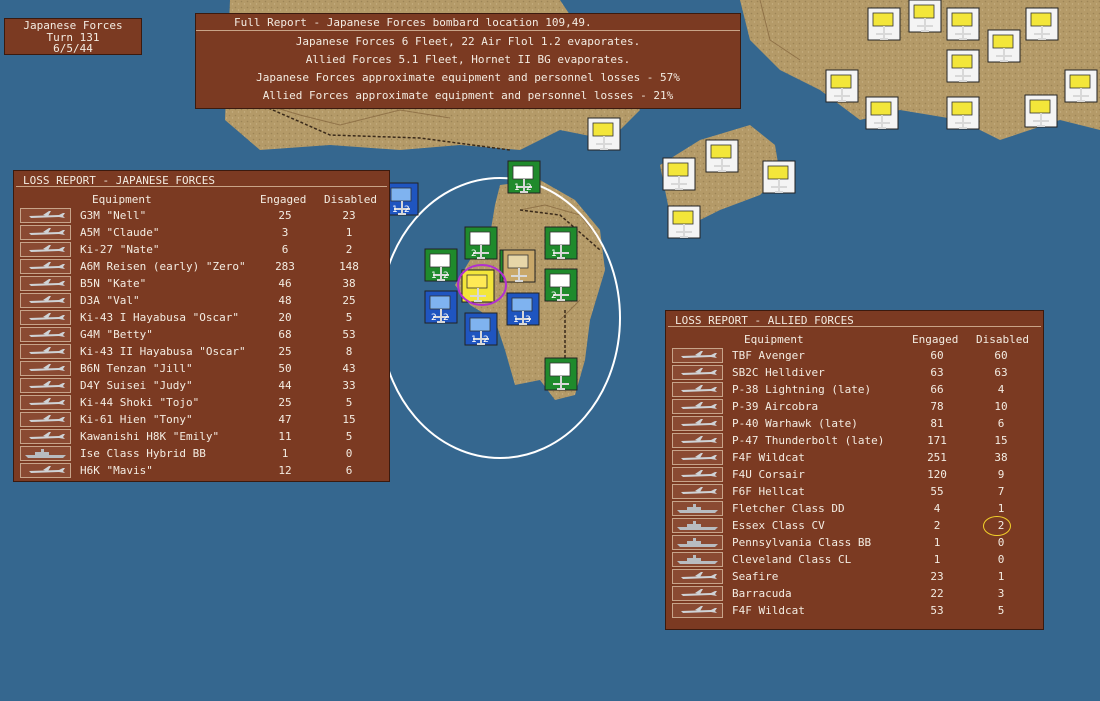 Image resolution: width=1100 pixels, height=701 pixels. What do you see at coordinates (852, 390) in the screenshot?
I see `loss-row: P-38 Lightning (late) 66 4` at bounding box center [852, 390].